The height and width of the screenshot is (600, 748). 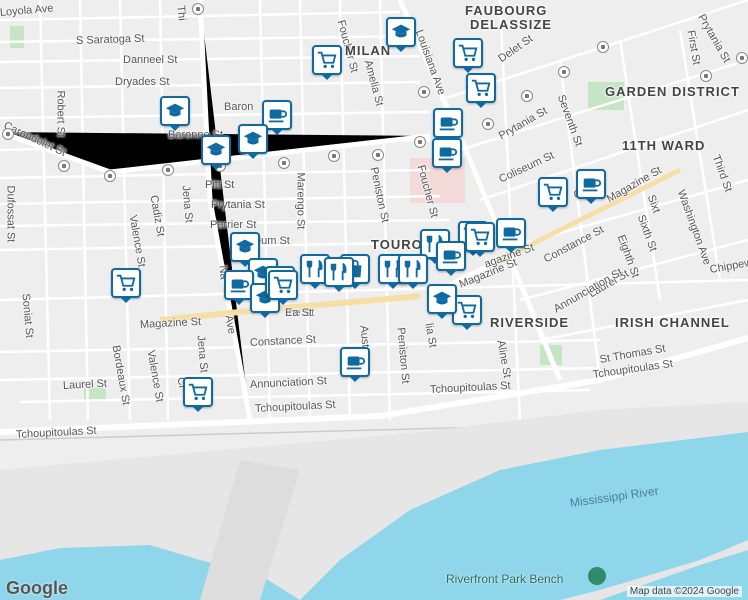 I want to click on street-label: Ave, so click(x=230, y=324).